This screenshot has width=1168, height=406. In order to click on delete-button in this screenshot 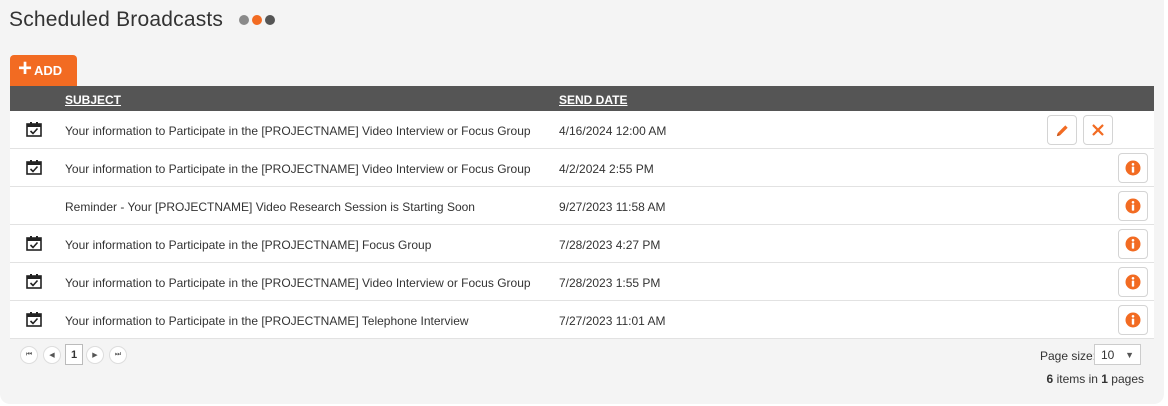, I will do `click(1098, 130)`.